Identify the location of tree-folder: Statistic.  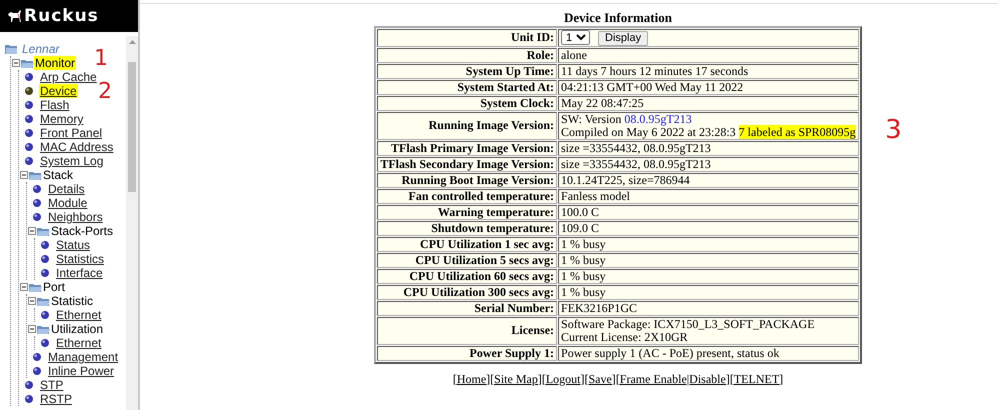
(72, 301).